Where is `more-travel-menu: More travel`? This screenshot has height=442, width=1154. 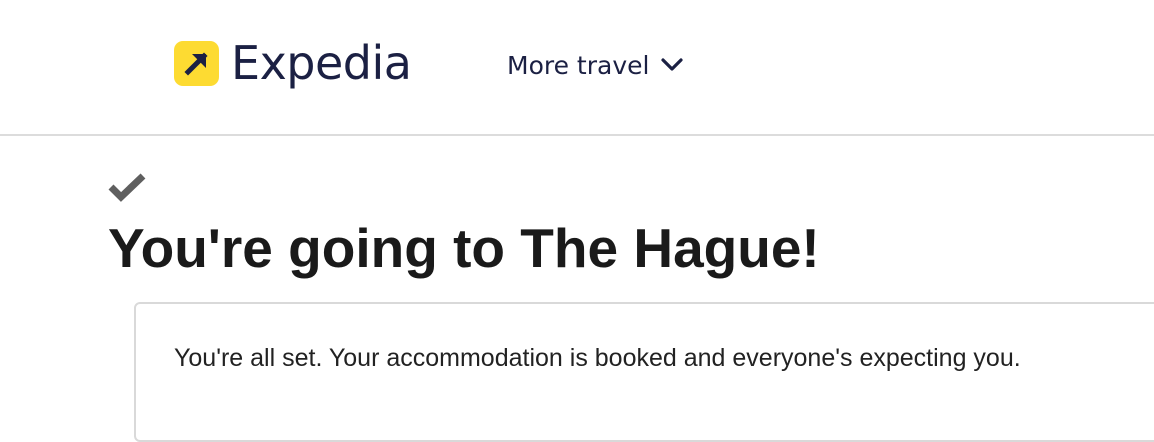
more-travel-menu: More travel is located at coordinates (595, 65).